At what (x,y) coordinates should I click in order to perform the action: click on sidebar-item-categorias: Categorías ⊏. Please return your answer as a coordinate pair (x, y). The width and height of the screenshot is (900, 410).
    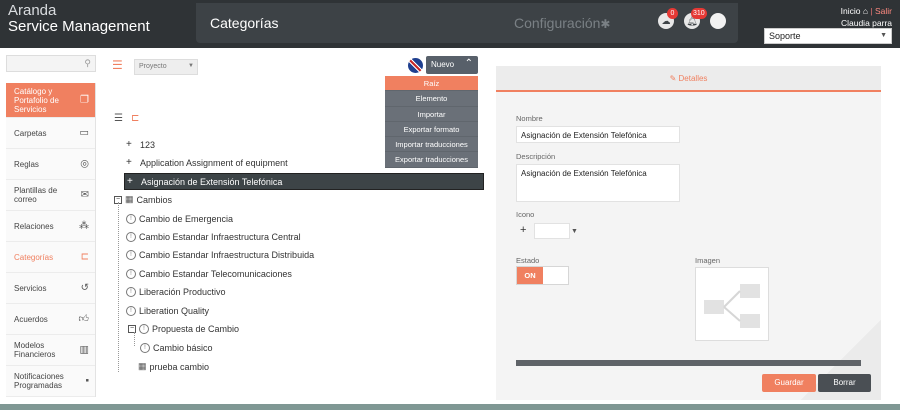
    Looking at the image, I should click on (50, 257).